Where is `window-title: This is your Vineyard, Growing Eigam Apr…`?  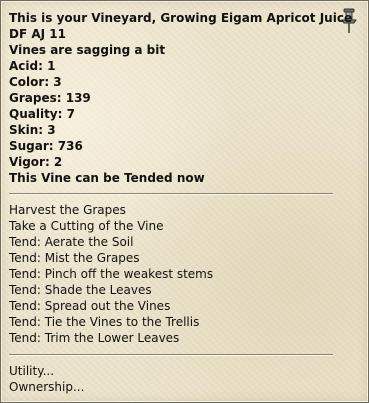 window-title: This is your Vineyard, Growing Eigam Apr… is located at coordinates (181, 18).